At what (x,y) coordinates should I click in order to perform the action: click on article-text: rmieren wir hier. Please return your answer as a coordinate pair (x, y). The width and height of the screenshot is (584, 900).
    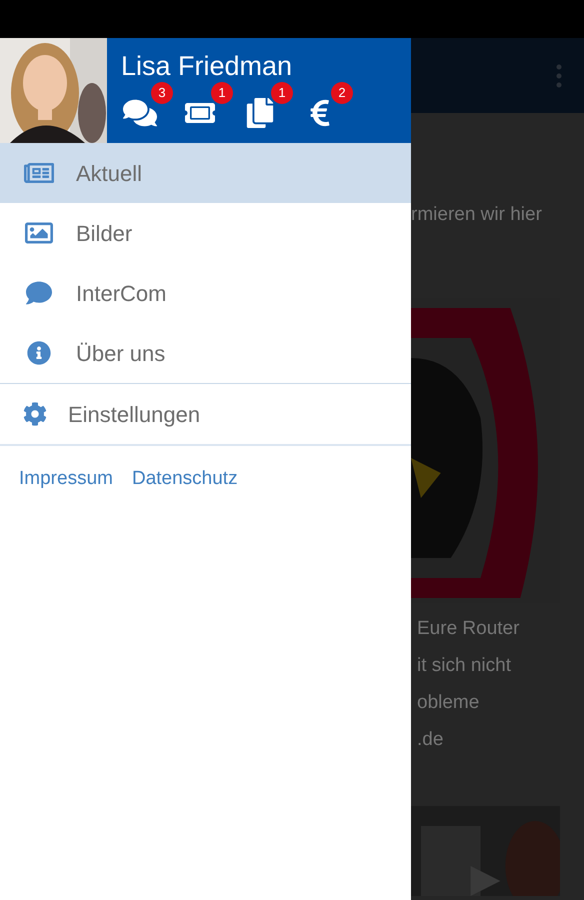
    Looking at the image, I should click on (477, 215).